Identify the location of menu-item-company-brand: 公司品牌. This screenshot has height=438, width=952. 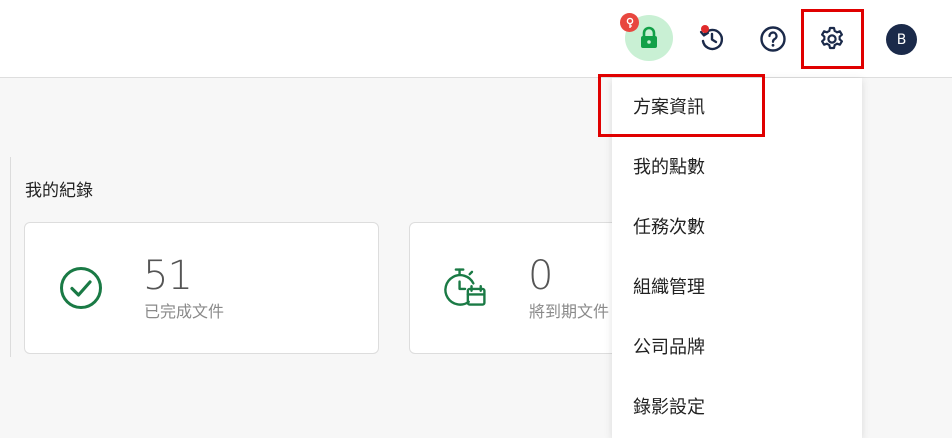
(669, 348).